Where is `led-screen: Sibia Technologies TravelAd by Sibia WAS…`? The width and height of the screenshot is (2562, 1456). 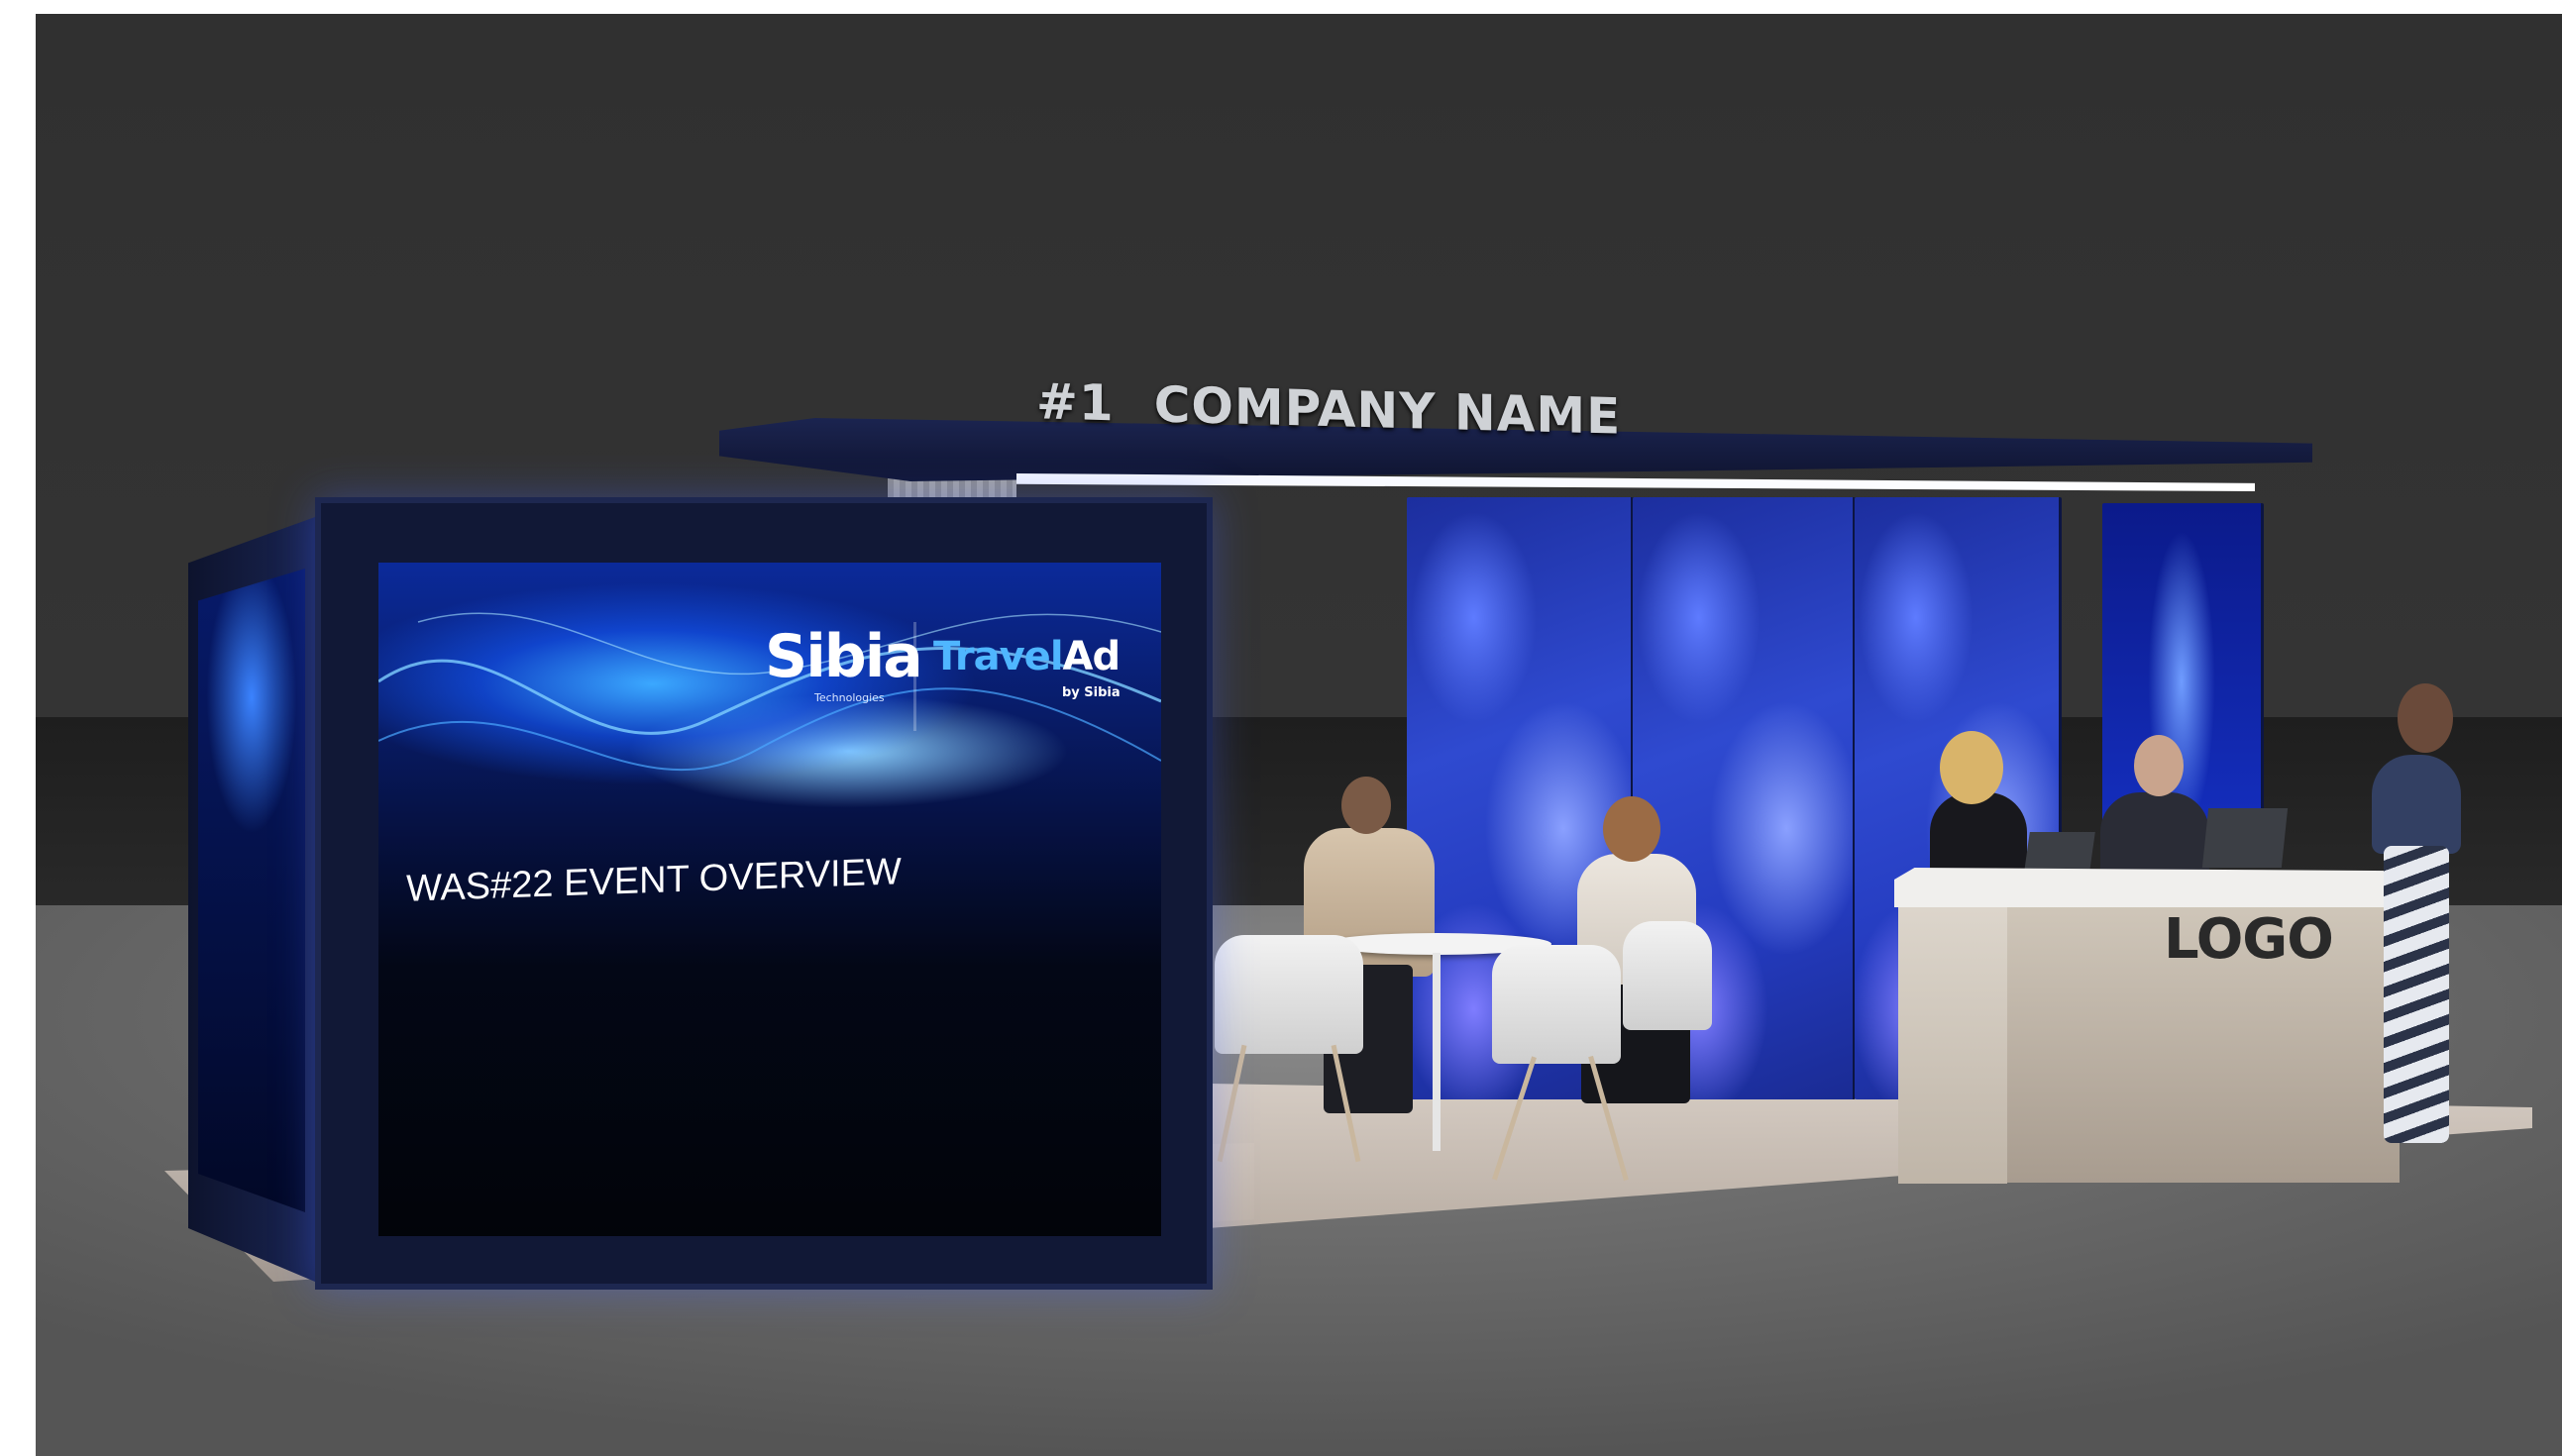
led-screen: Sibia Technologies TravelAd by Sibia WAS… is located at coordinates (769, 899).